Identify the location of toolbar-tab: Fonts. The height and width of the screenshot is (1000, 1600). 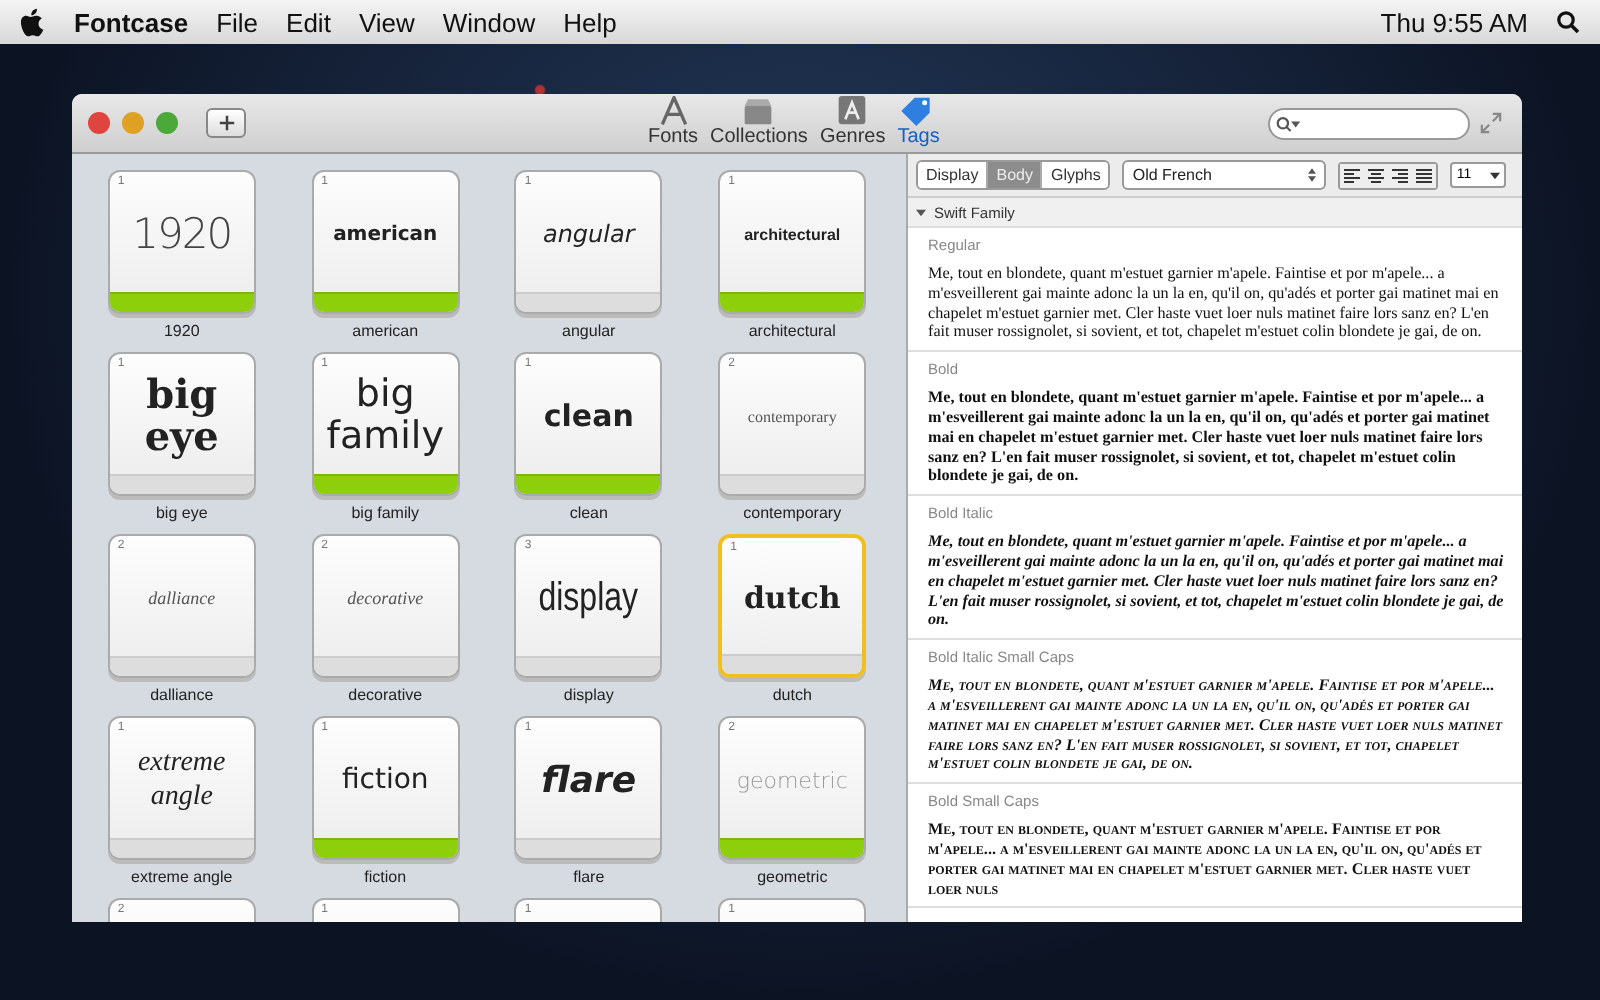
(673, 122).